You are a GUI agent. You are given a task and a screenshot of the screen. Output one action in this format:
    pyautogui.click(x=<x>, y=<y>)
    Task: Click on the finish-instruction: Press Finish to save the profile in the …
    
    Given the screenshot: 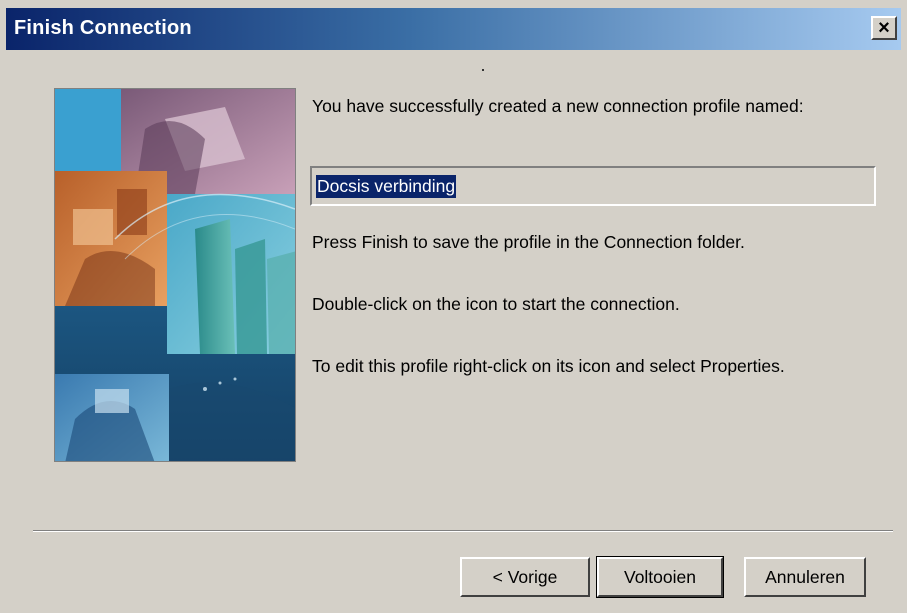 What is the action you would take?
    pyautogui.click(x=528, y=242)
    